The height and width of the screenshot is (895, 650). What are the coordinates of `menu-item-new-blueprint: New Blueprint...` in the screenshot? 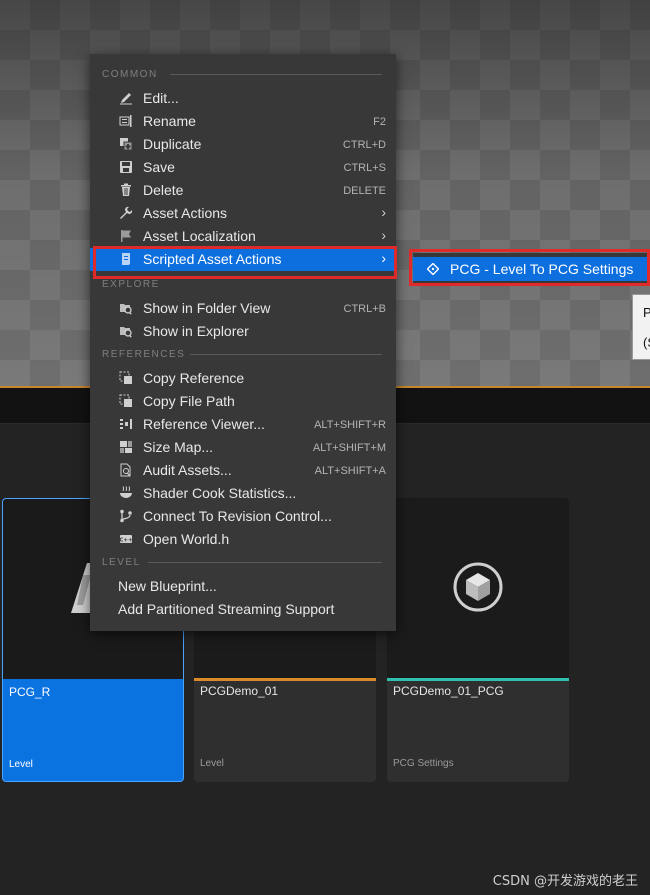 It's located at (243, 586).